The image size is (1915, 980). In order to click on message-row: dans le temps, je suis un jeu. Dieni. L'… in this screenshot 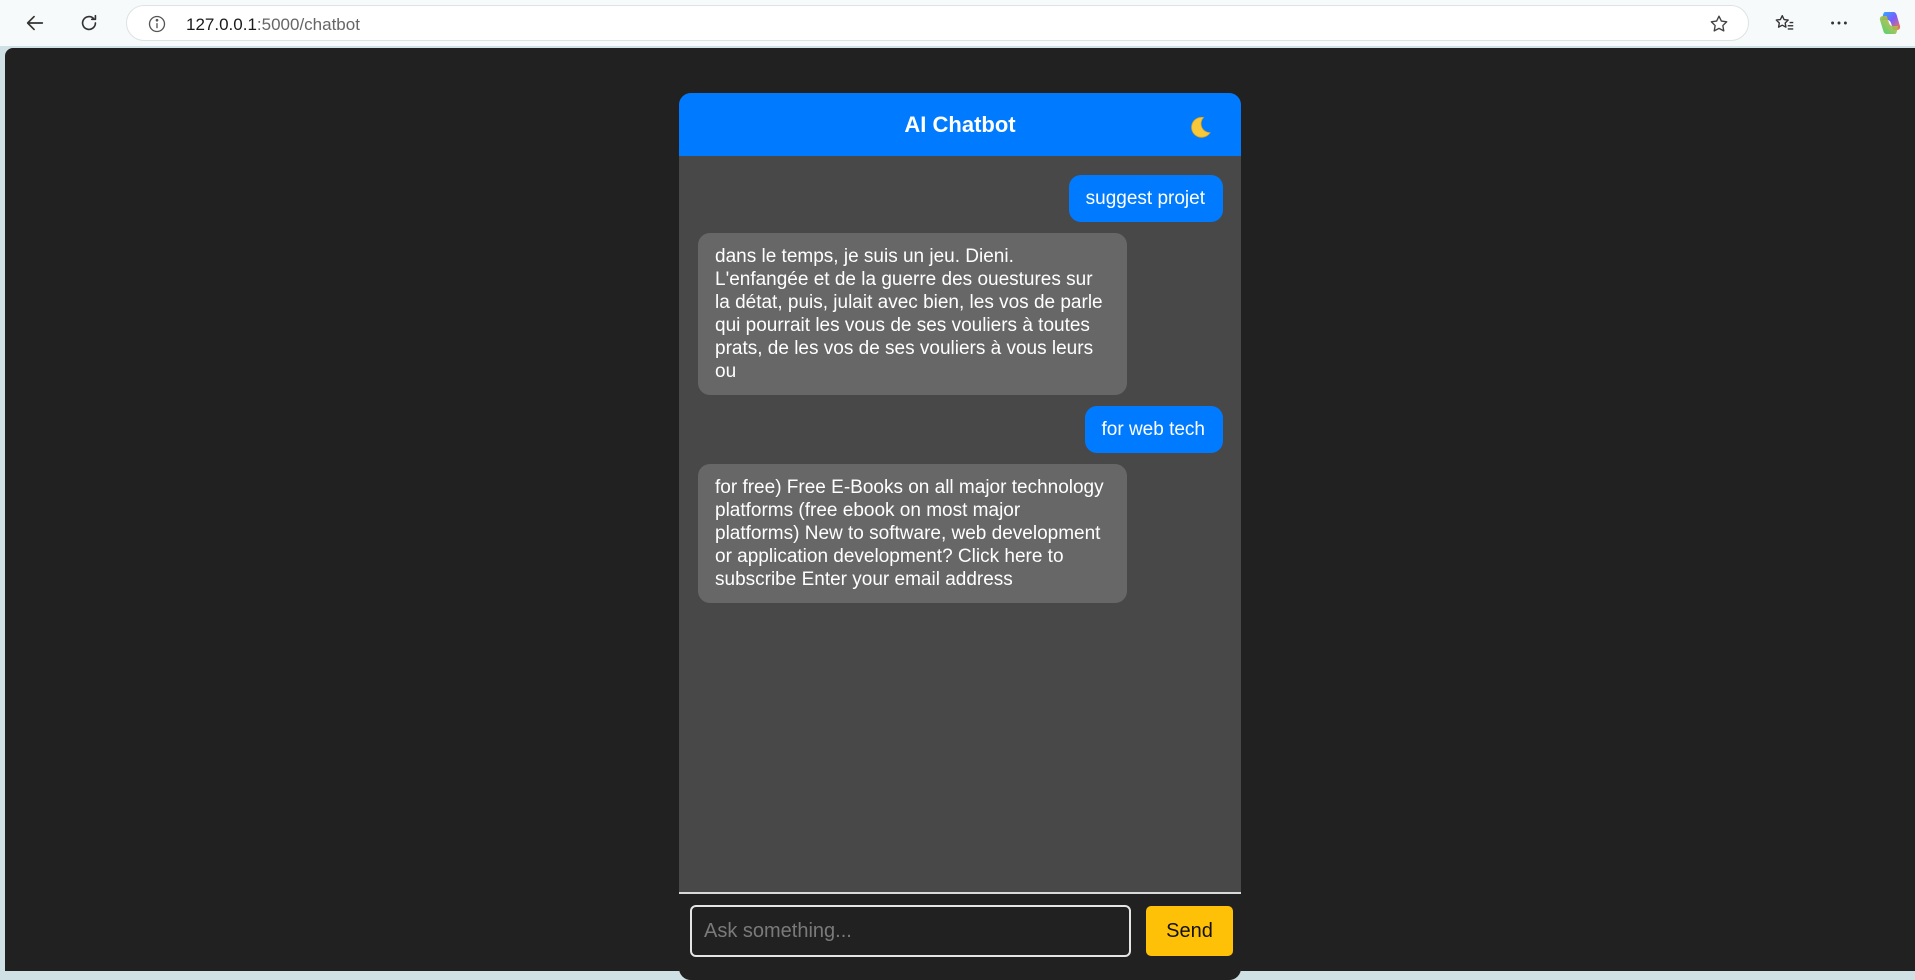, I will do `click(960, 314)`.